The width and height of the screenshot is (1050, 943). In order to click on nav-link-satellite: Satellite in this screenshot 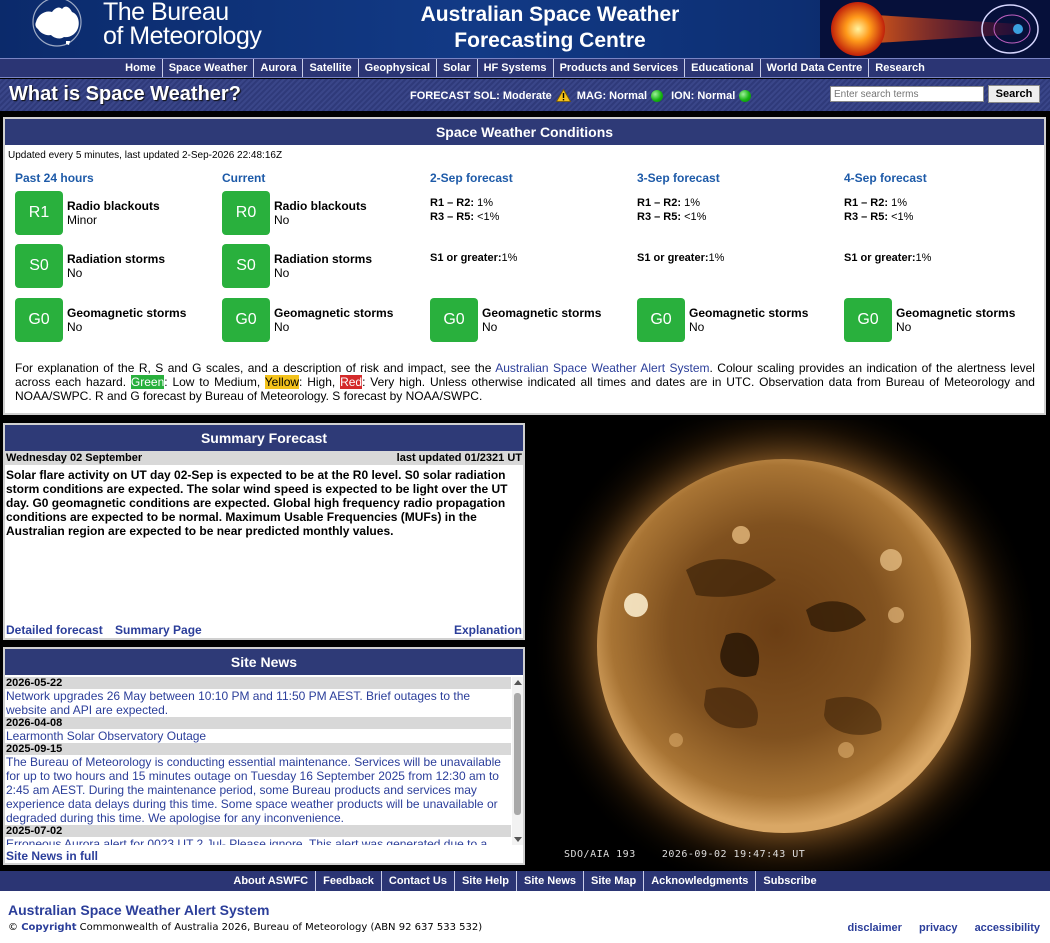, I will do `click(331, 68)`.